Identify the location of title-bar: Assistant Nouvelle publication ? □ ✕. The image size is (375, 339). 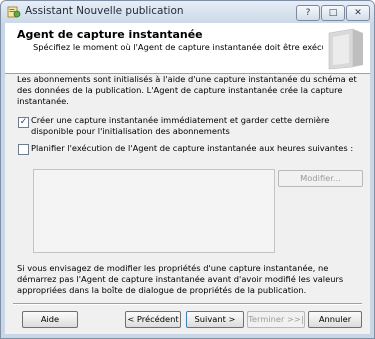
(187, 12).